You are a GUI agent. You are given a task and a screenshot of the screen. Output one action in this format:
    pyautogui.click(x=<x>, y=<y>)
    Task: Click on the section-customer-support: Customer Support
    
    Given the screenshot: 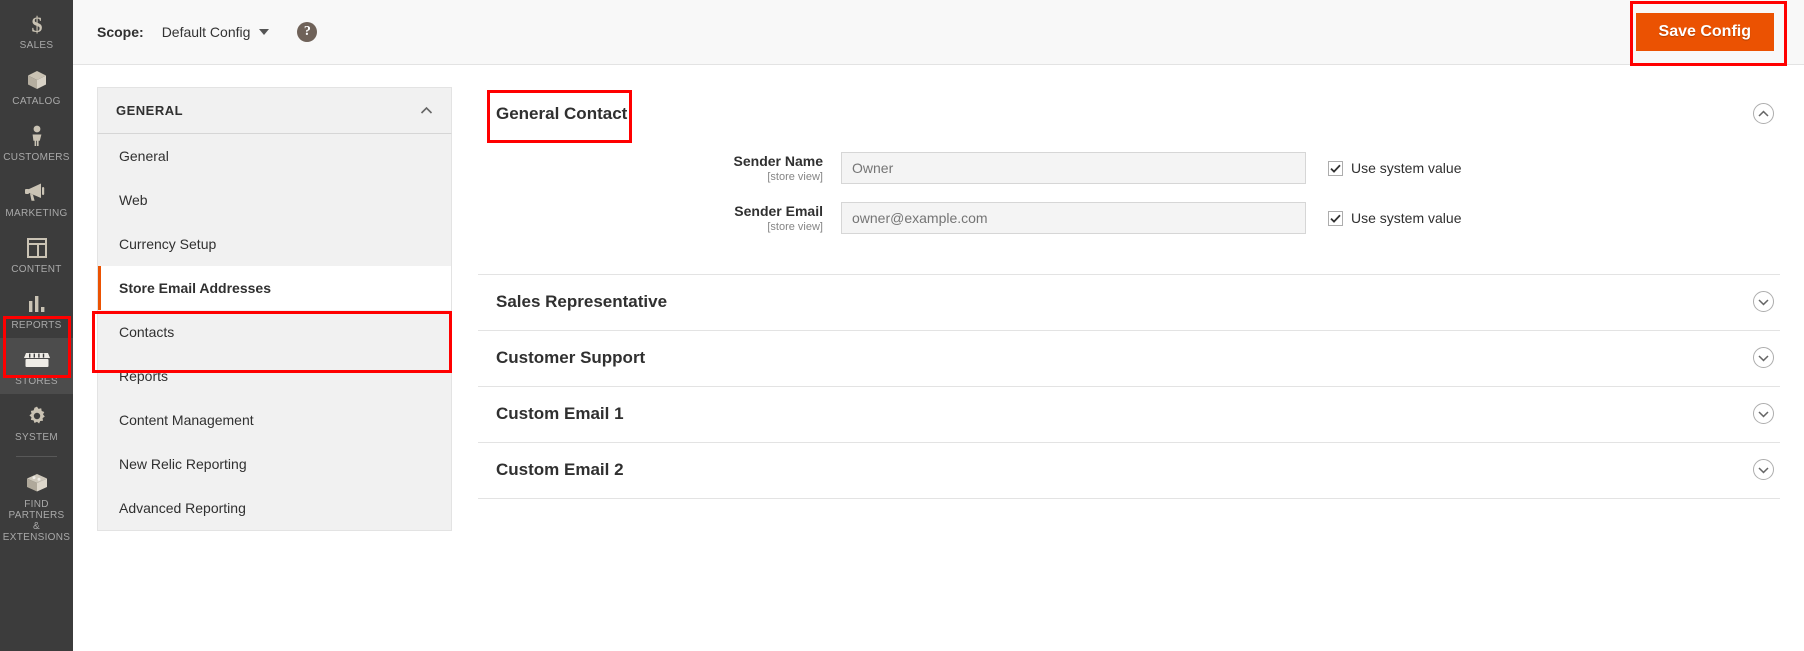 What is the action you would take?
    pyautogui.click(x=1129, y=359)
    